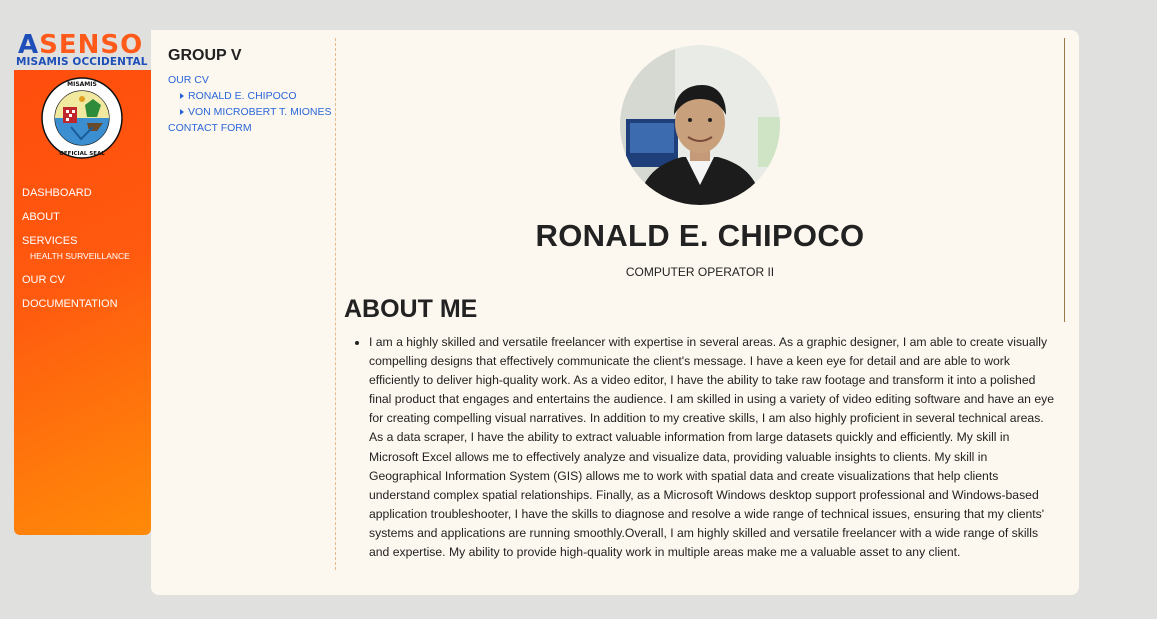 This screenshot has height=619, width=1157. What do you see at coordinates (82, 62) in the screenshot?
I see `logo-subtitle: MISAMIS OCCIDENTAL` at bounding box center [82, 62].